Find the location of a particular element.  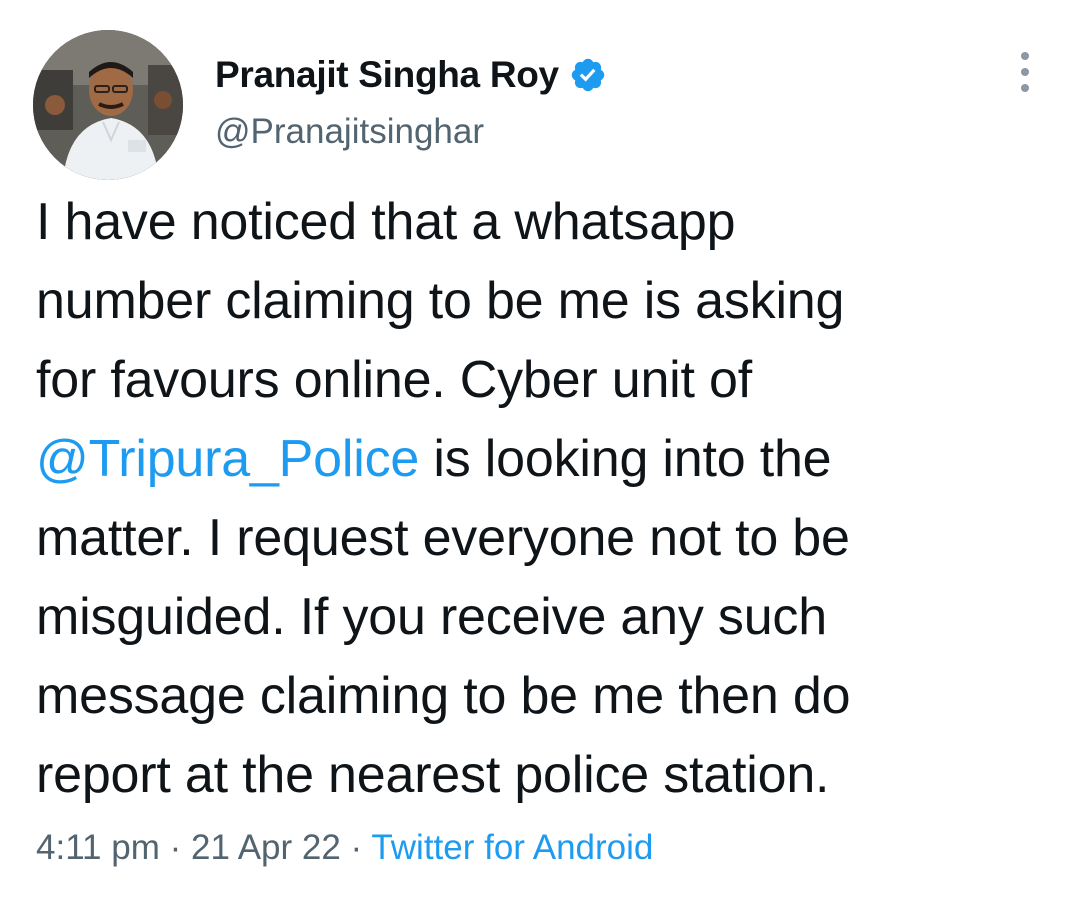

tweet-text-line: for favours online. Cyber unit of is located at coordinates (394, 380).